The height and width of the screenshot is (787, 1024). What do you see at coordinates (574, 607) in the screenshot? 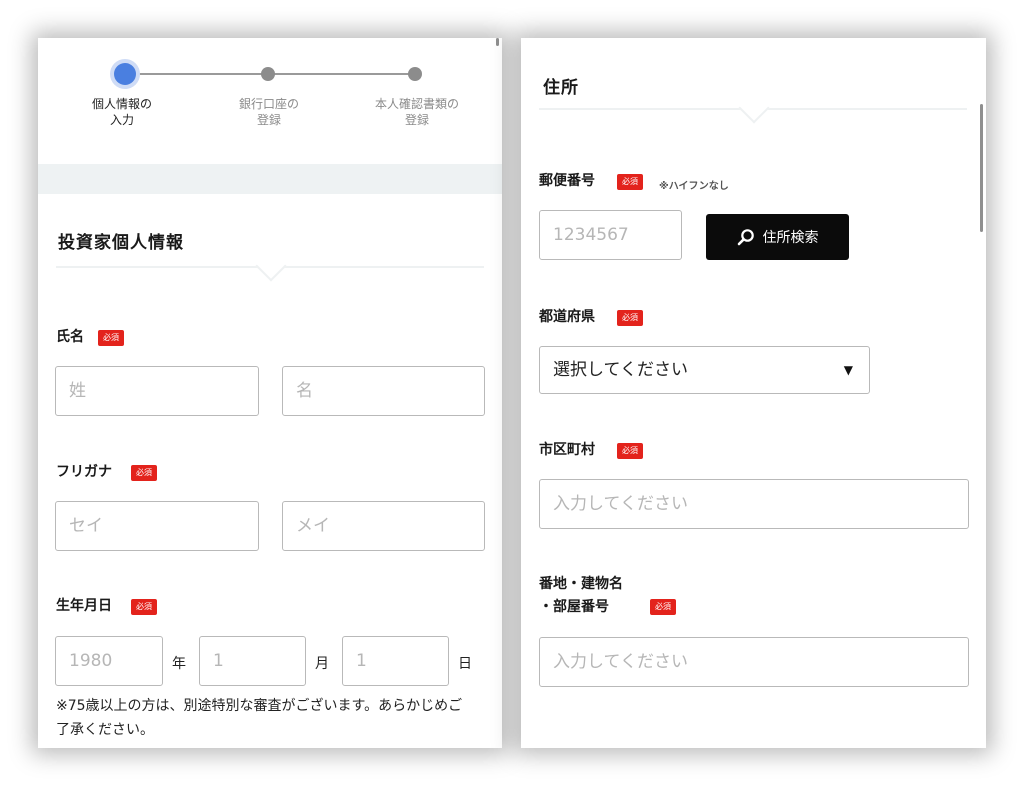
I see `address-label-line2: ・部屋番号` at bounding box center [574, 607].